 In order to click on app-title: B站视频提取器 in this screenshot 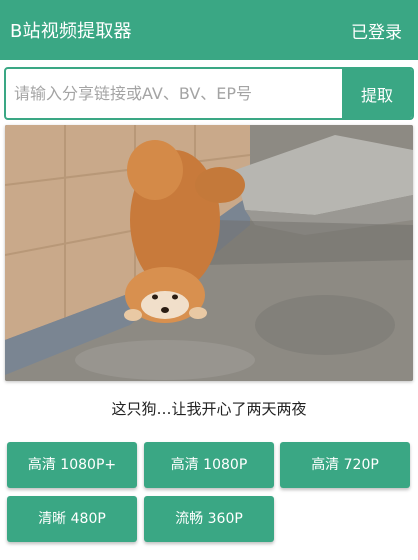, I will do `click(71, 31)`.